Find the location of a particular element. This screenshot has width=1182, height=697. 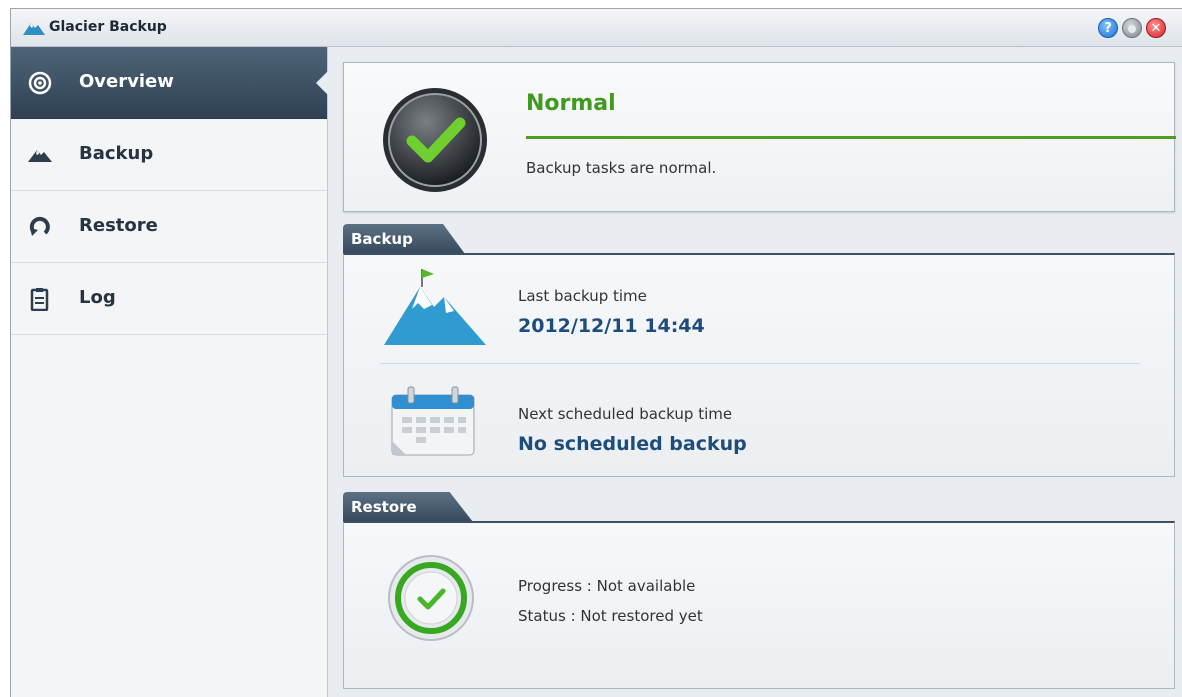

minimize-button is located at coordinates (1132, 28).